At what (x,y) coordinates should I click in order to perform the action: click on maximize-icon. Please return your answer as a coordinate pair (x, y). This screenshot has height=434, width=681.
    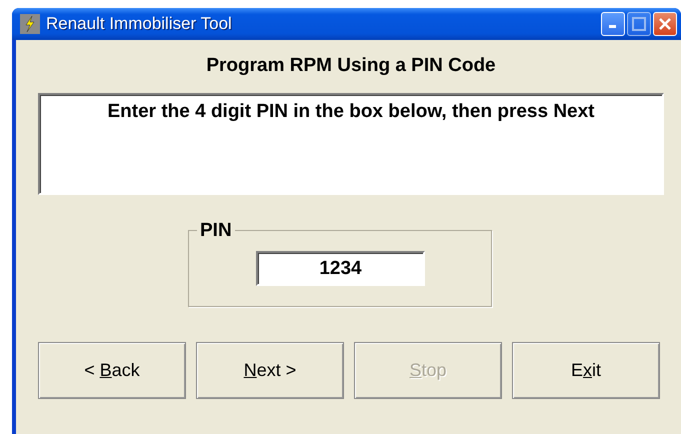
    Looking at the image, I should click on (639, 24).